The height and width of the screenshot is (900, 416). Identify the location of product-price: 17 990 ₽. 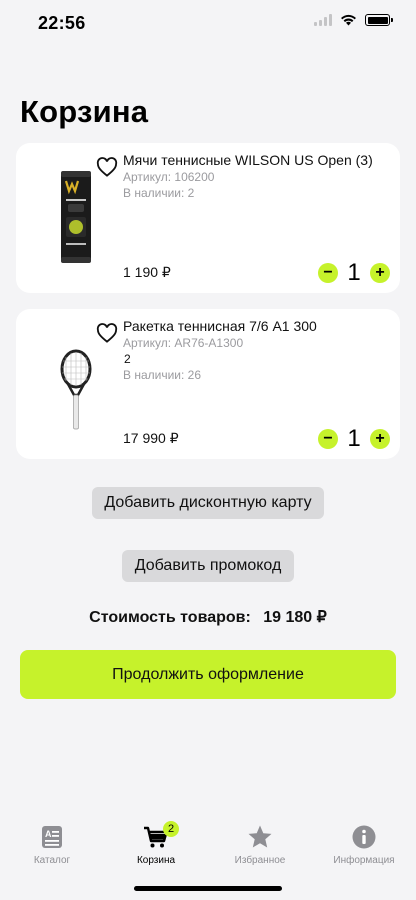
(151, 438).